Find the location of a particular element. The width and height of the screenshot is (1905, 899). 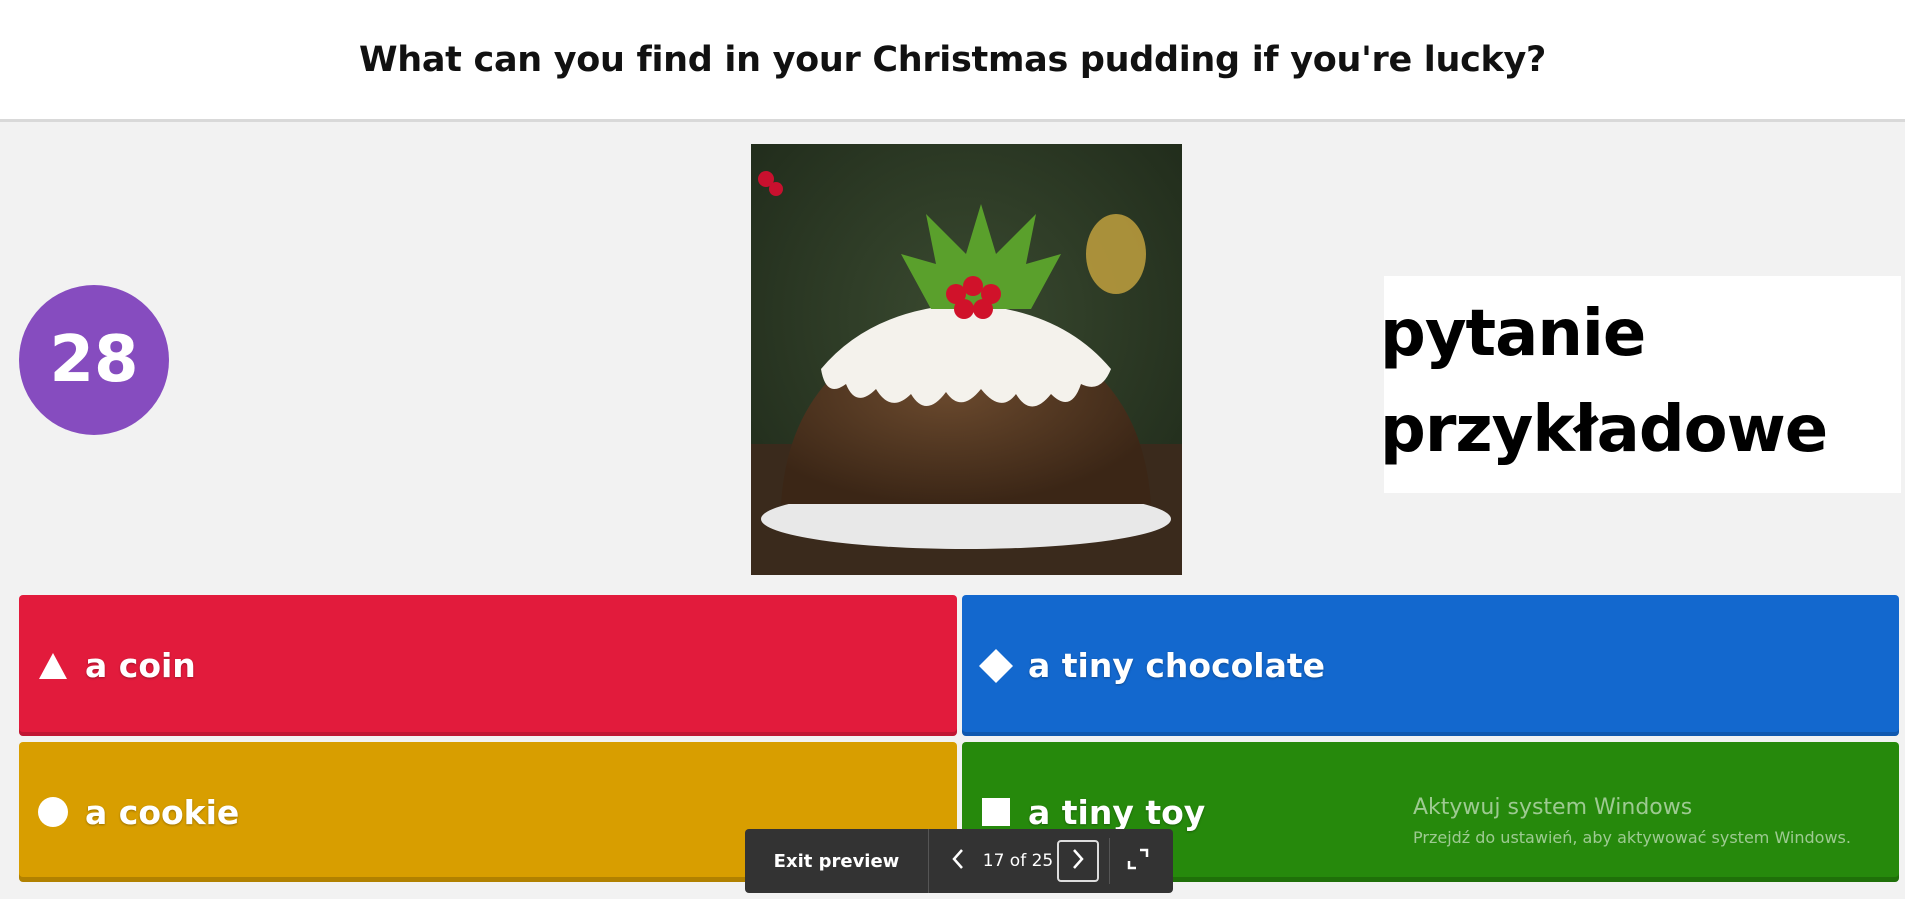

previous-button is located at coordinates (958, 861).